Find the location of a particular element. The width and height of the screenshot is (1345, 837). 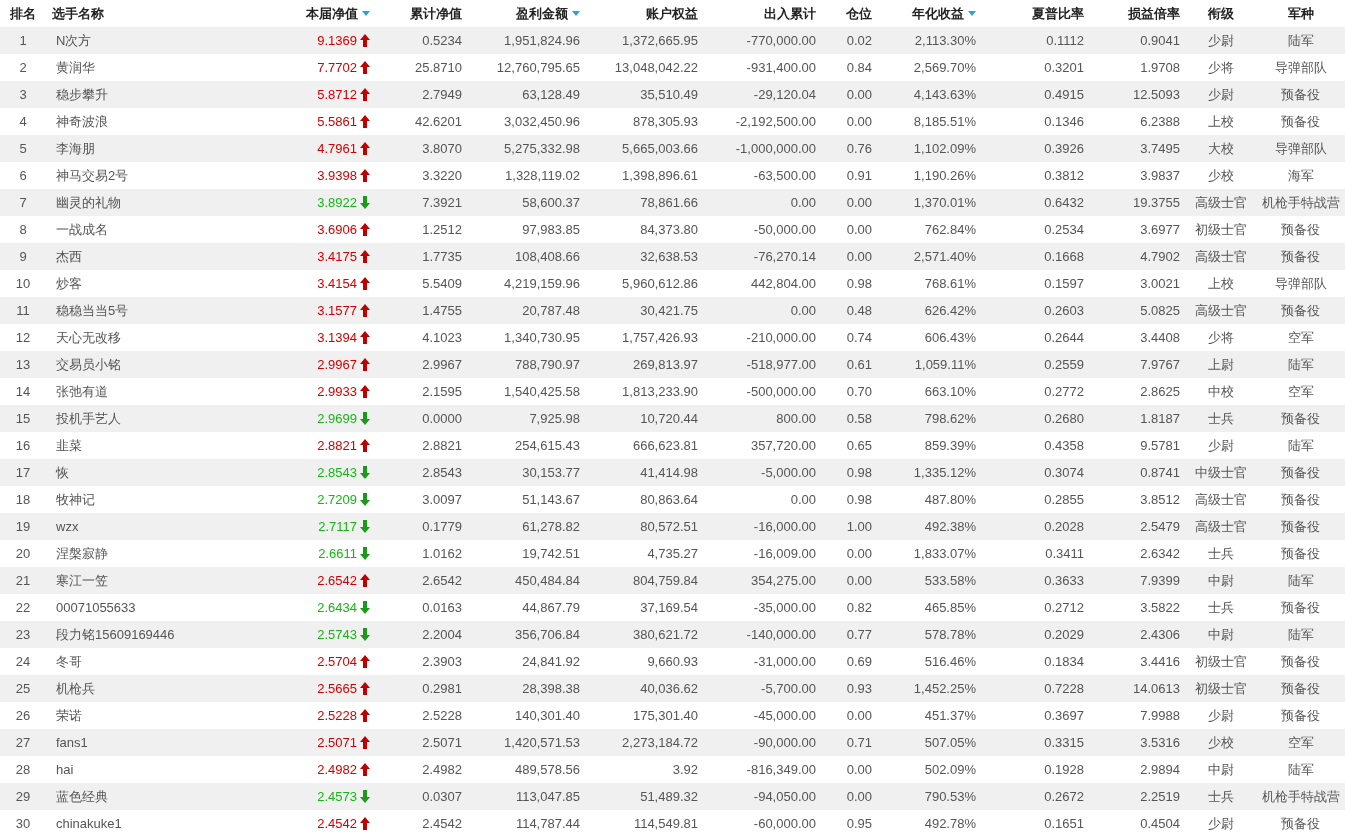

table-cell: 3.9837 is located at coordinates (1160, 175).